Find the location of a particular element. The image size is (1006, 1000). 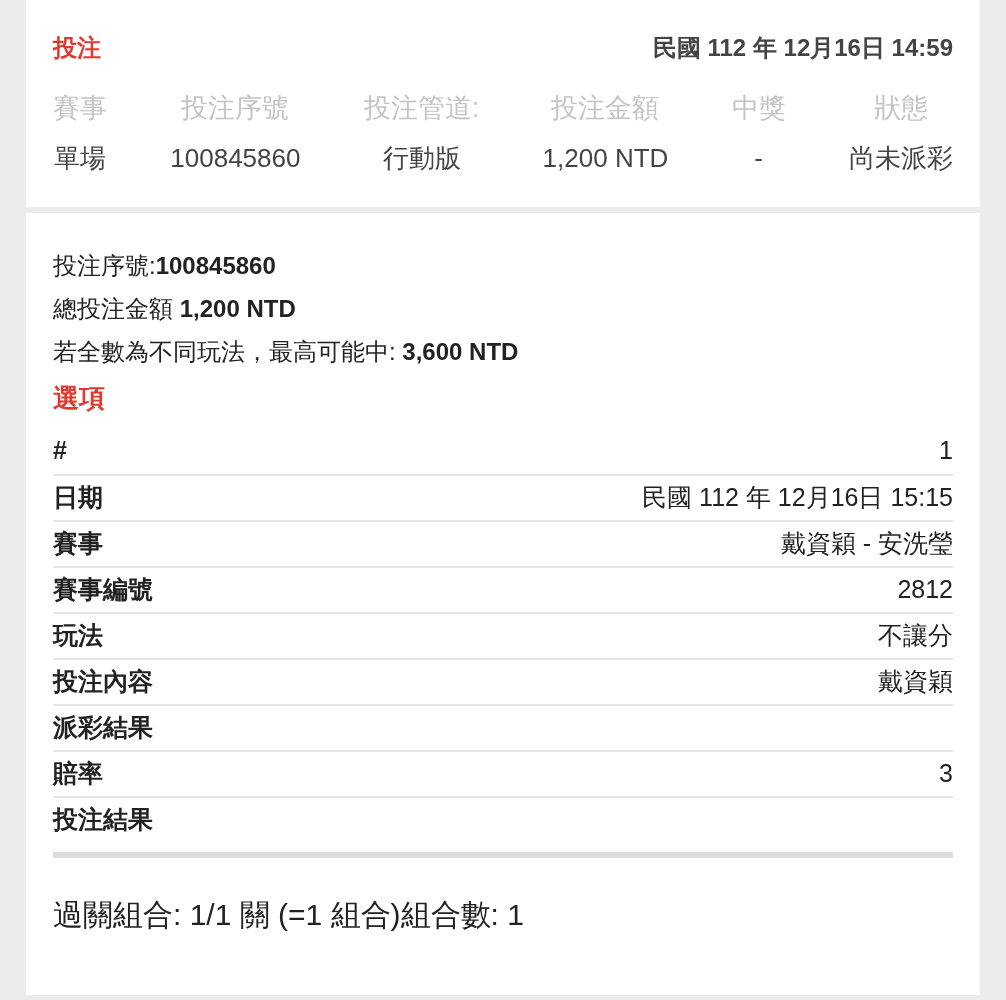

column-value: 單場 is located at coordinates (80, 158).